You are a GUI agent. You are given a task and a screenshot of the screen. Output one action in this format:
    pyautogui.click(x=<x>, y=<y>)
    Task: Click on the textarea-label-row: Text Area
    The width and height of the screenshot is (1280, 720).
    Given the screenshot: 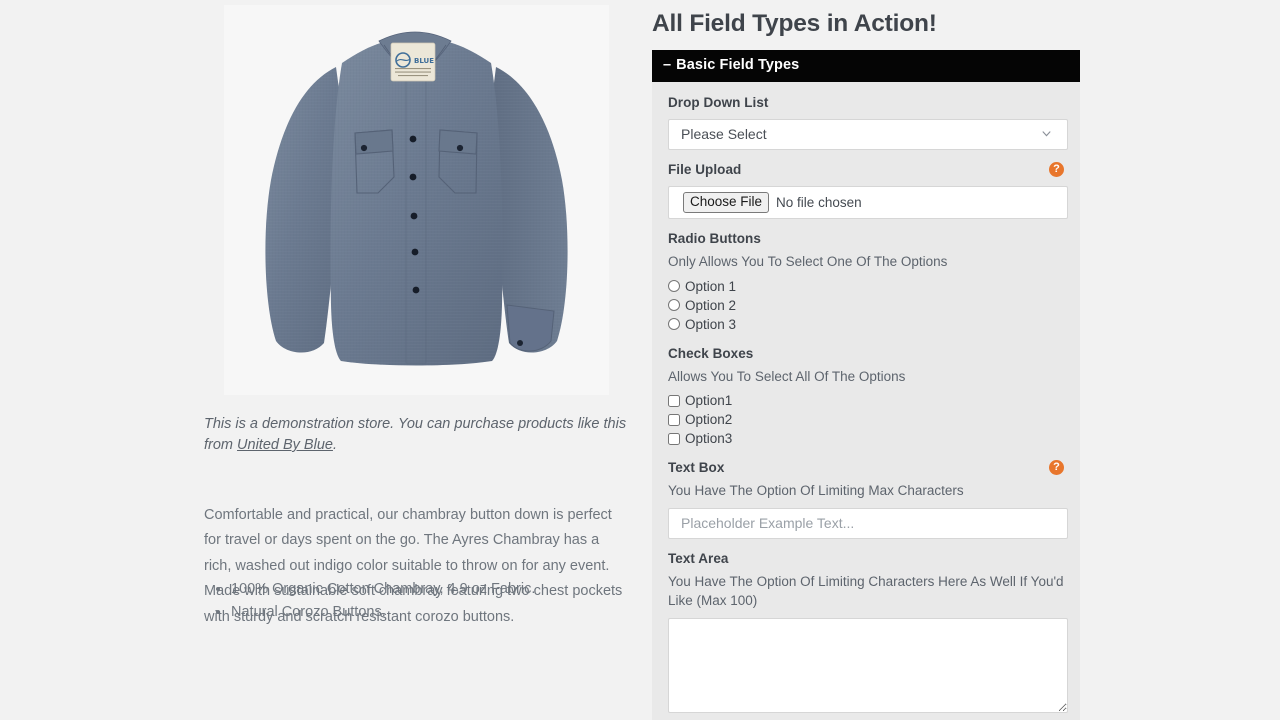 What is the action you would take?
    pyautogui.click(x=866, y=558)
    